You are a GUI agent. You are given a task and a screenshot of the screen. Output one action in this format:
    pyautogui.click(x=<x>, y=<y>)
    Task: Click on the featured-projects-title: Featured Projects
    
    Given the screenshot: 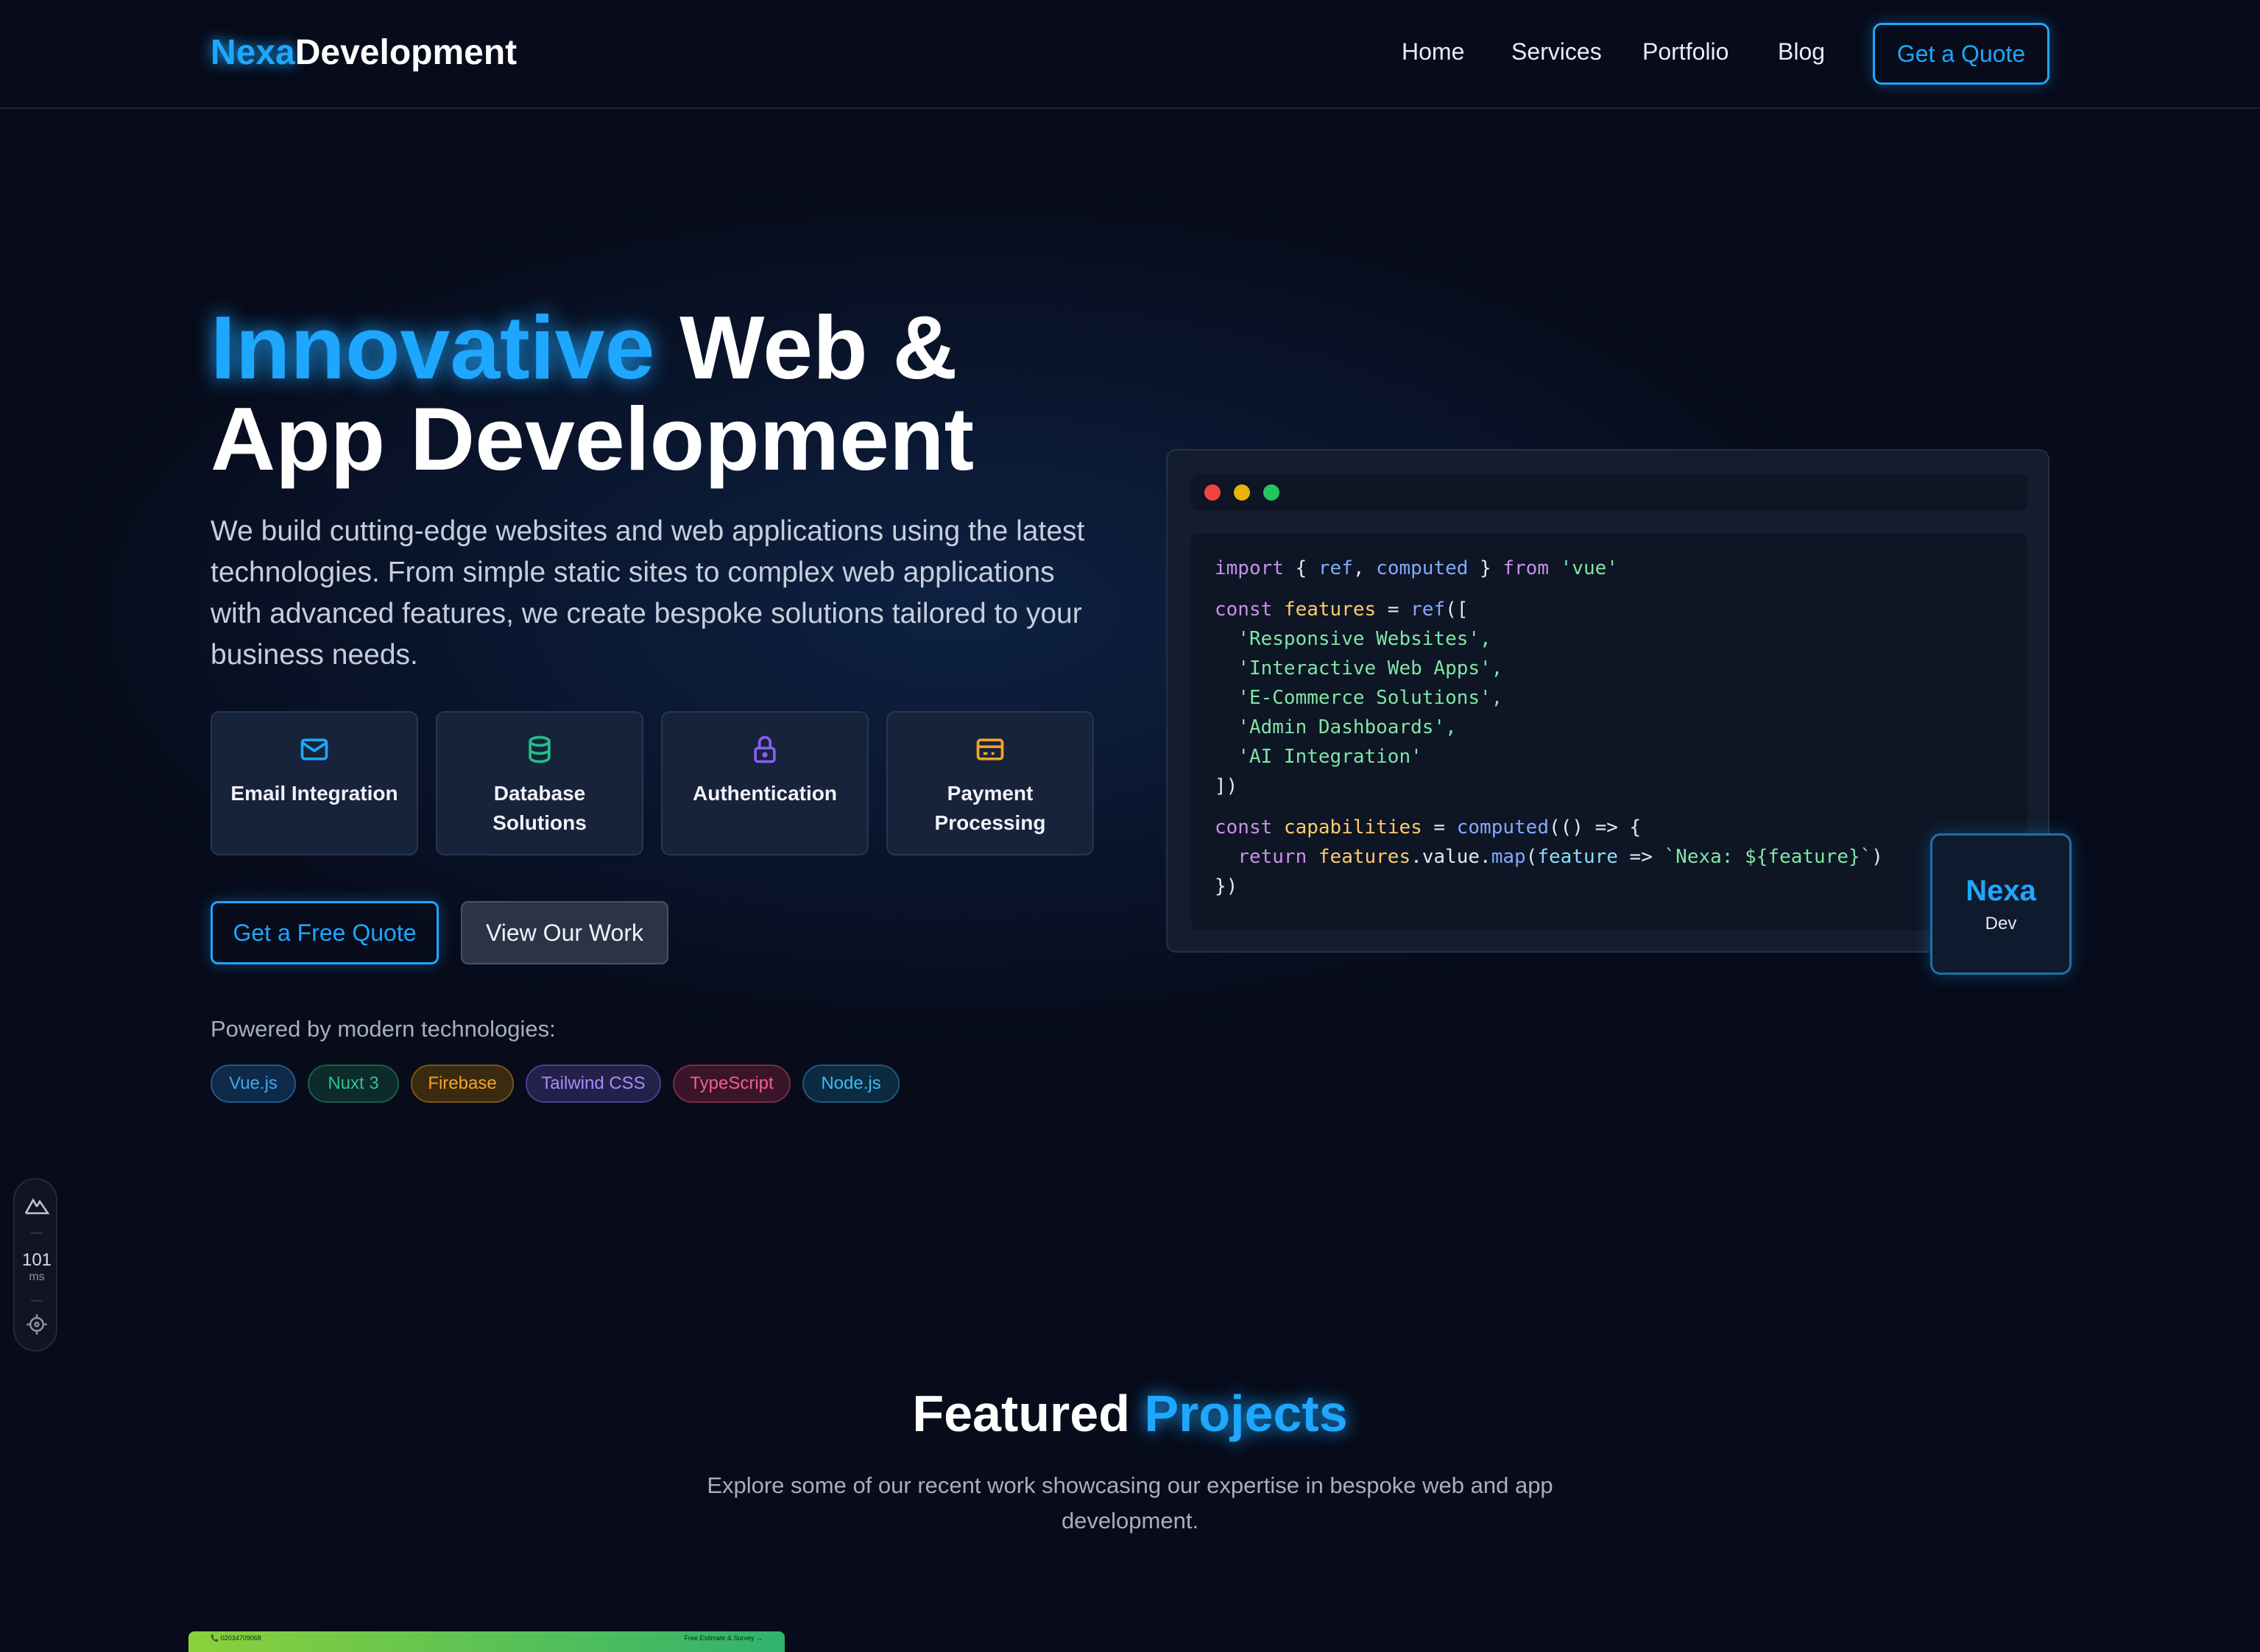 What is the action you would take?
    pyautogui.click(x=1130, y=1413)
    